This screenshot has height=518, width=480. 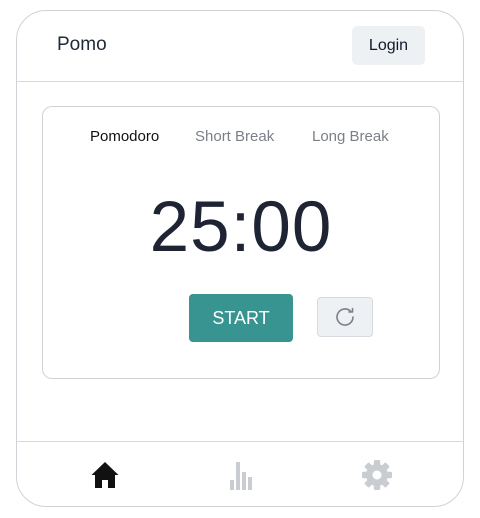 I want to click on nav-home, so click(x=105, y=475).